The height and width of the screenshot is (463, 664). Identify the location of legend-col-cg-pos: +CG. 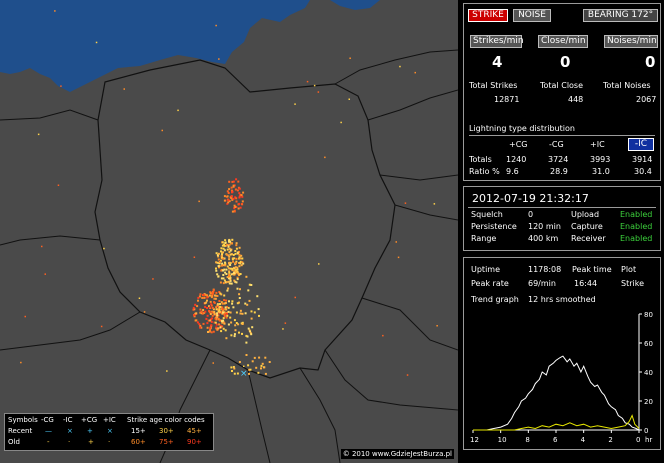
(89, 420).